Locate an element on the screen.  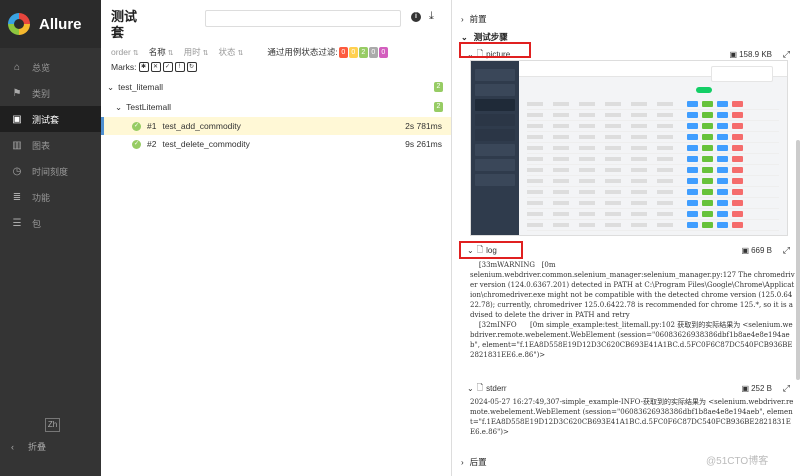
collapse-button: ‹ 折叠 is located at coordinates (28, 446).